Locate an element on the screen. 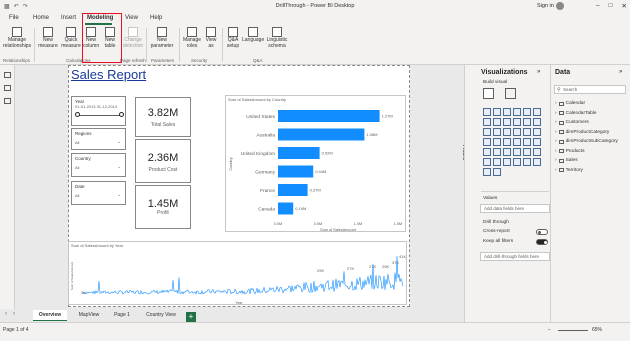 The height and width of the screenshot is (341, 630). waterfall-icon is located at coordinates (487, 132).